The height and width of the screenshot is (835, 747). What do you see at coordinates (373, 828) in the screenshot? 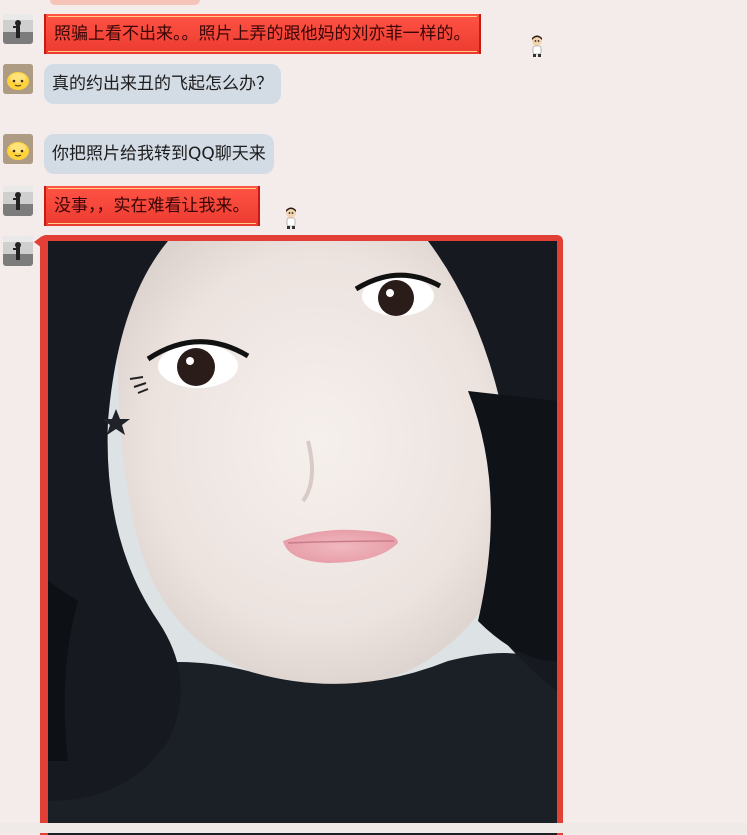
I see `bottom-toolbar-edge` at bounding box center [373, 828].